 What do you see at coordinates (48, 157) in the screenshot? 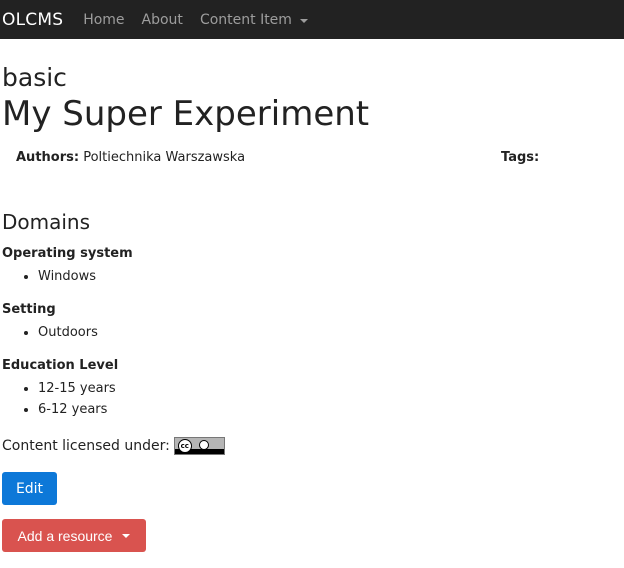
I see `authors-label: Authors:` at bounding box center [48, 157].